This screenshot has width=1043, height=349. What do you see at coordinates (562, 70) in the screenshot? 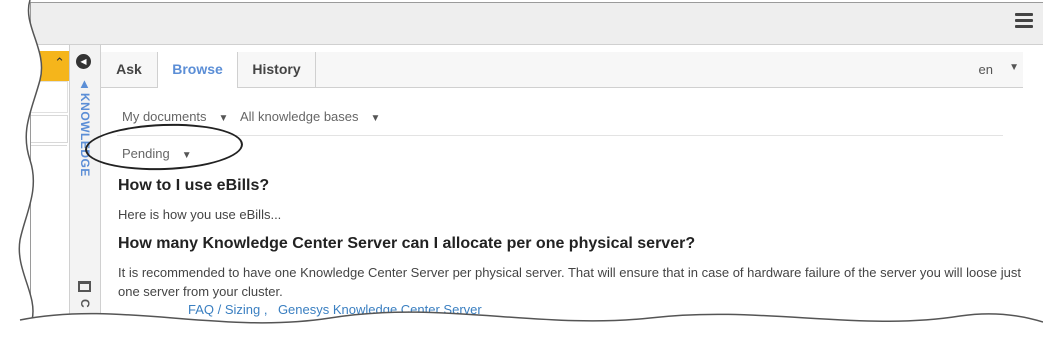
I see `tab-bar: Ask Browse History en ▼` at bounding box center [562, 70].